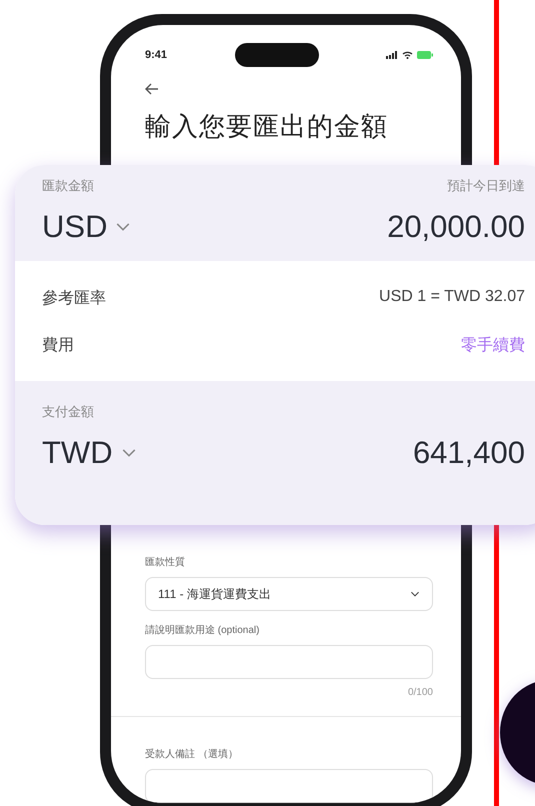 Image resolution: width=535 pixels, height=806 pixels. Describe the element at coordinates (289, 594) in the screenshot. I see `select-field: 111 - 海運貨運費支出` at that location.